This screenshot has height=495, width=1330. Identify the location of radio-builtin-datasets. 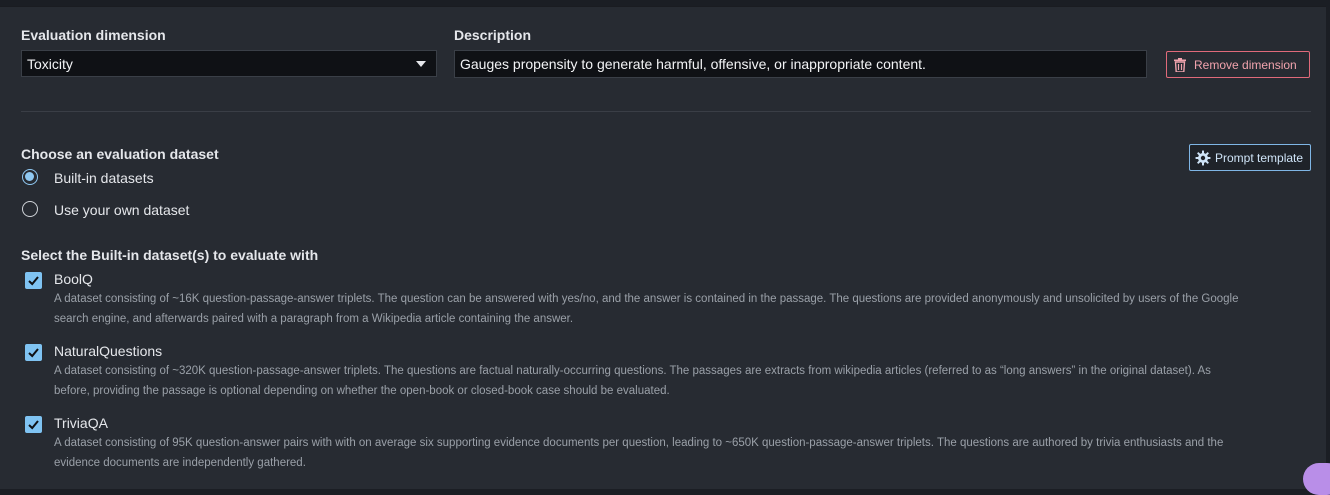
(30, 177).